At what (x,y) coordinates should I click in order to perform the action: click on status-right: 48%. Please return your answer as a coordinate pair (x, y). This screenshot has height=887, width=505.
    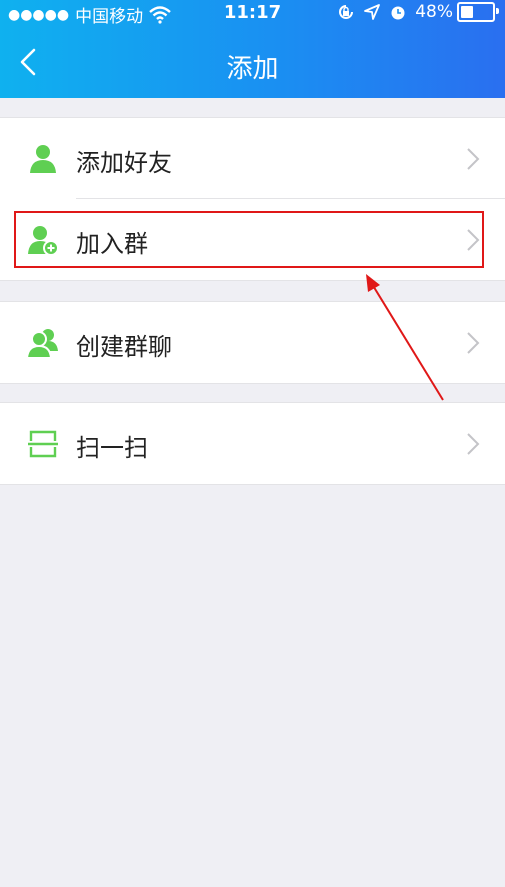
    Looking at the image, I should click on (418, 12).